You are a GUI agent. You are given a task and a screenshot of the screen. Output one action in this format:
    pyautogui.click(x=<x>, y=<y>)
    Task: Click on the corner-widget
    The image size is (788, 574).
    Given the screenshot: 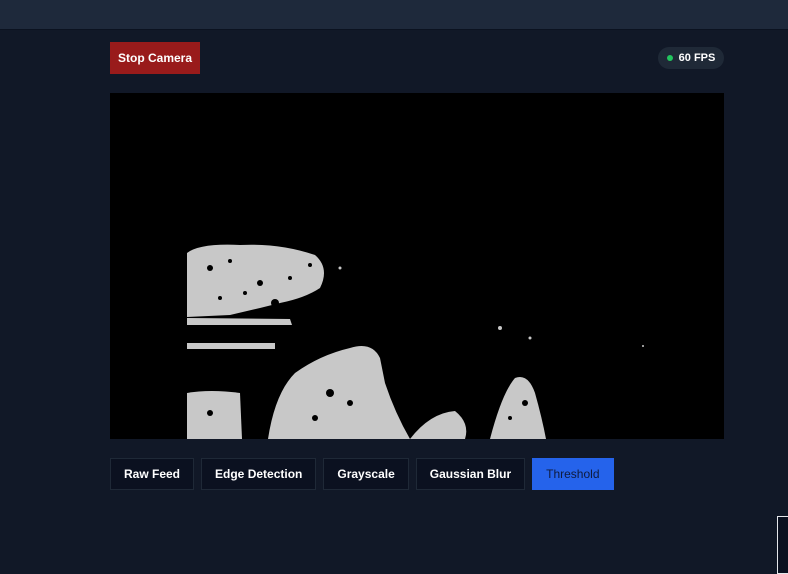 What is the action you would take?
    pyautogui.click(x=782, y=545)
    